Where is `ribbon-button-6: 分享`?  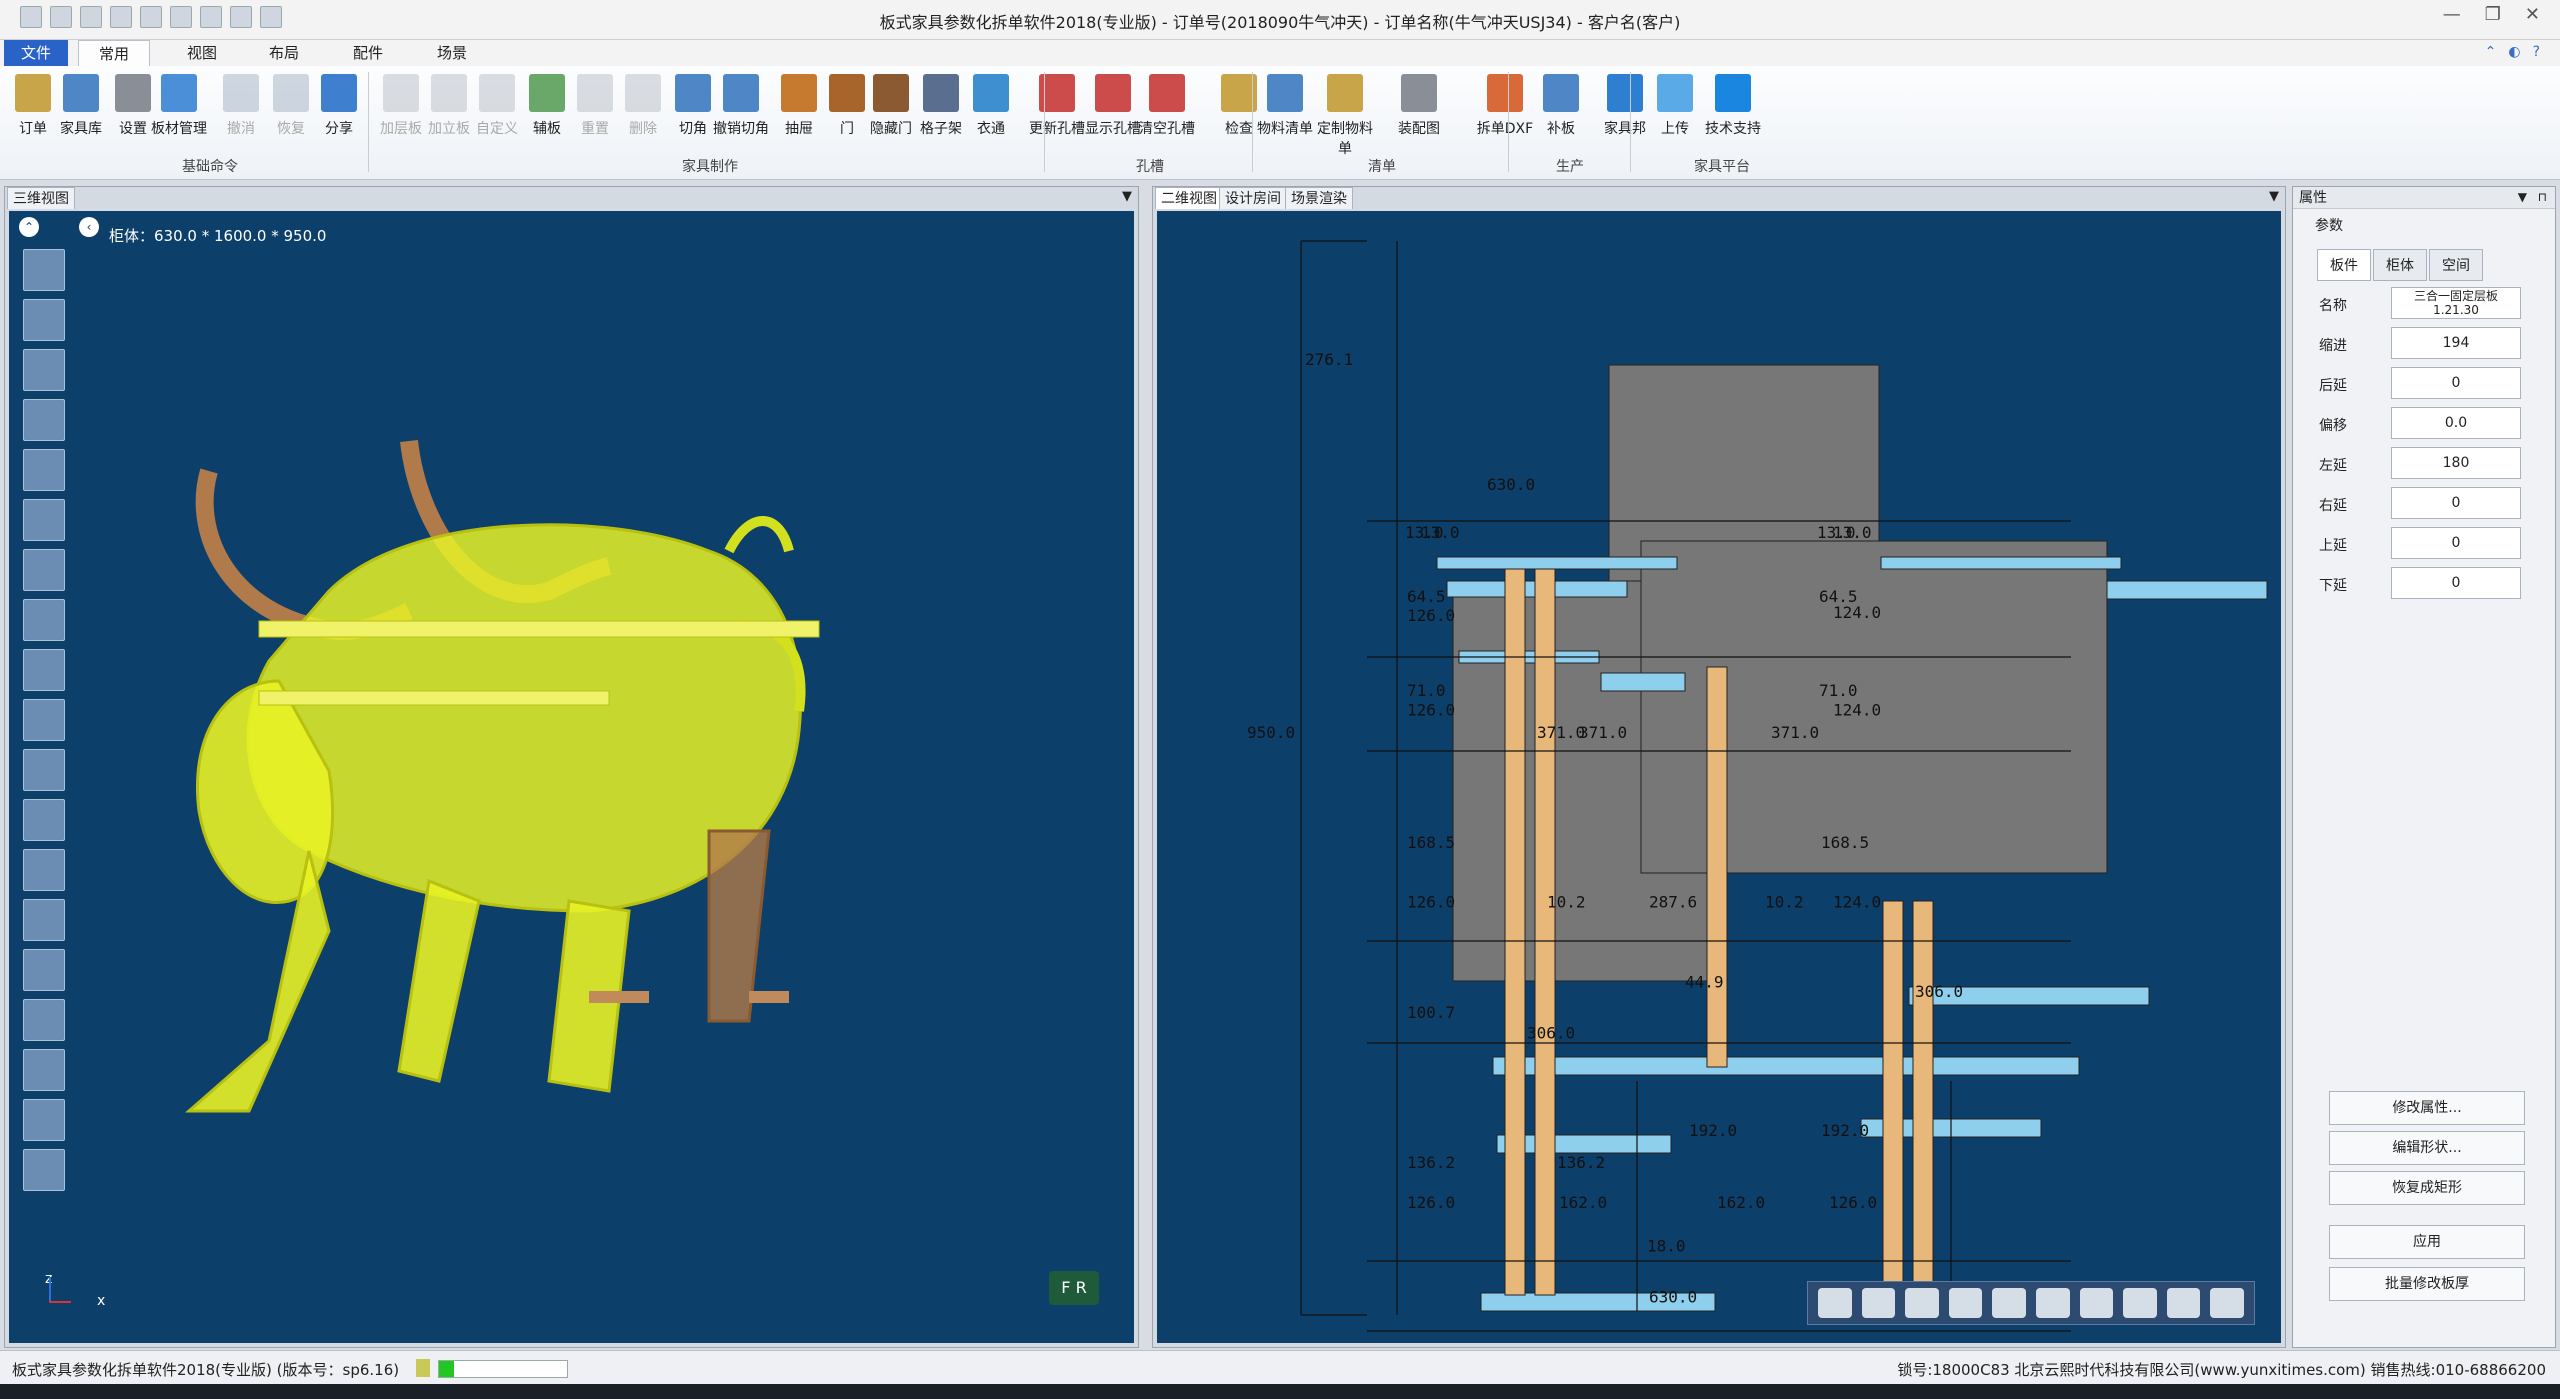 ribbon-button-6: 分享 is located at coordinates (339, 105).